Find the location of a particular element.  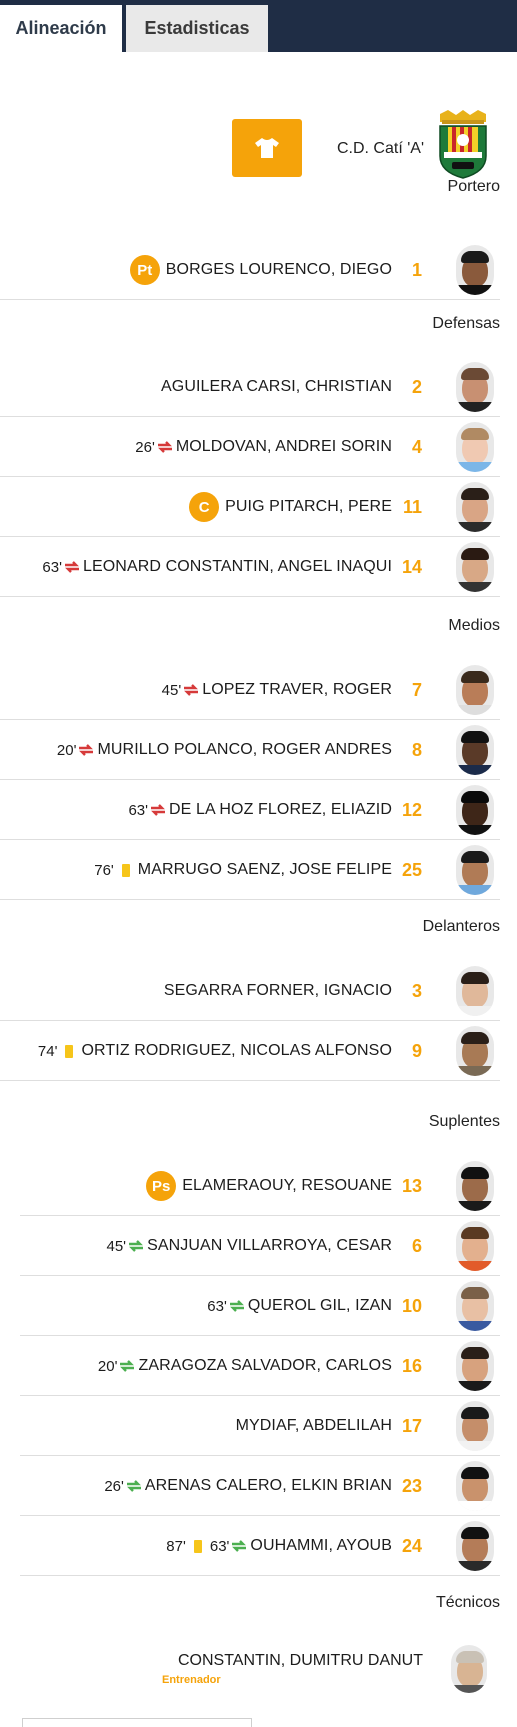

player-row: 20' ZARAGOZA SALVADOR, CARLOS 16 is located at coordinates (250, 1366).